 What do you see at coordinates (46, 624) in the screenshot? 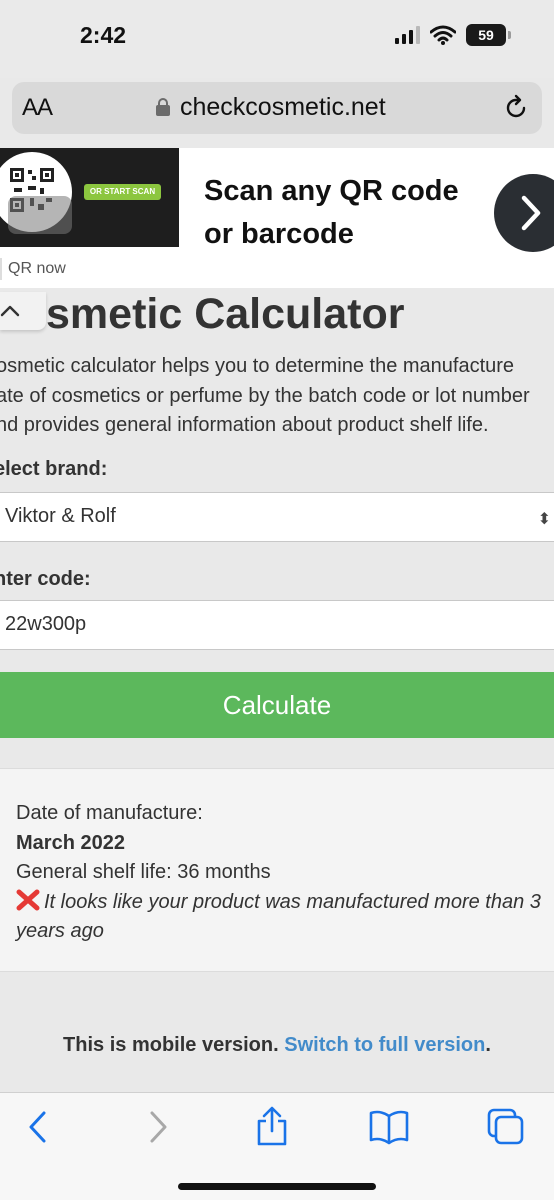
I see `code-input-value: 22w300p` at bounding box center [46, 624].